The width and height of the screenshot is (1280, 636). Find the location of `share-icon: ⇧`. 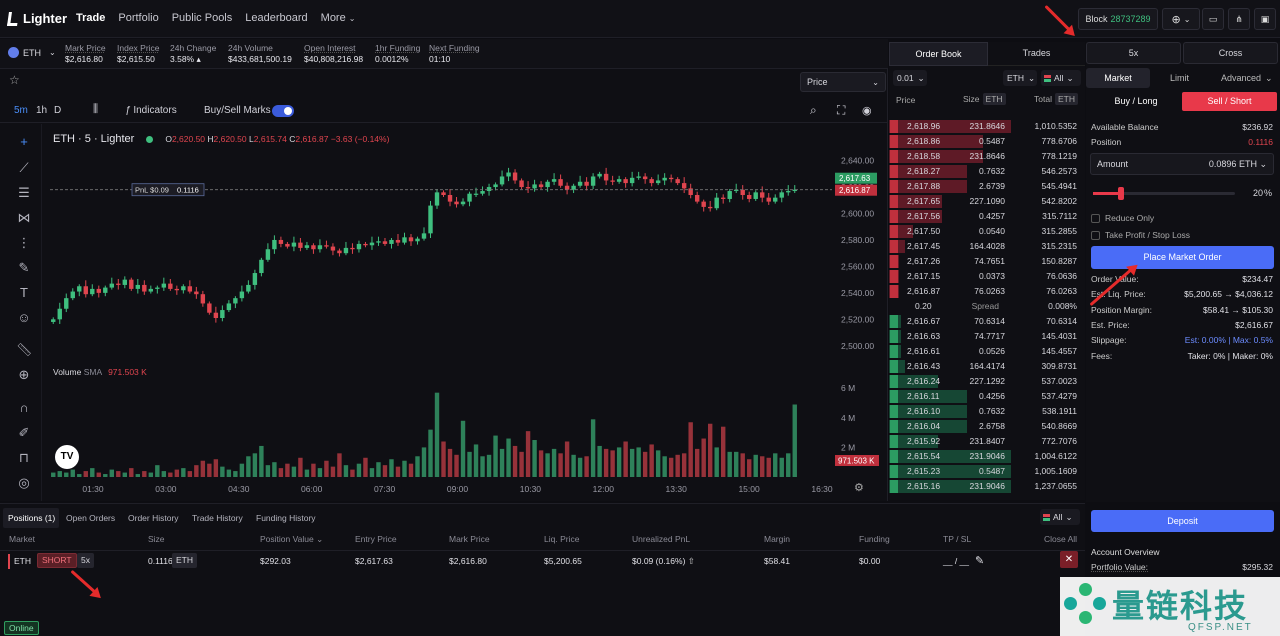

share-icon: ⇧ is located at coordinates (691, 561).